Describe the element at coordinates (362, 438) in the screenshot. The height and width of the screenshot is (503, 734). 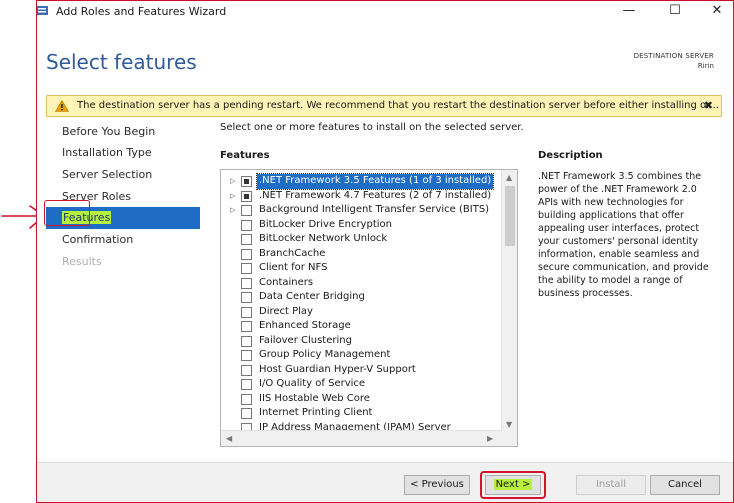
I see `features-horizontal-scrollbar: ◀ ▶` at that location.